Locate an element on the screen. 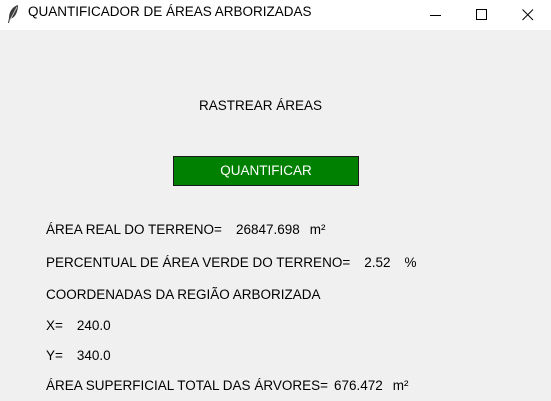 The height and width of the screenshot is (401, 551). trees-value: 676.472 is located at coordinates (358, 385).